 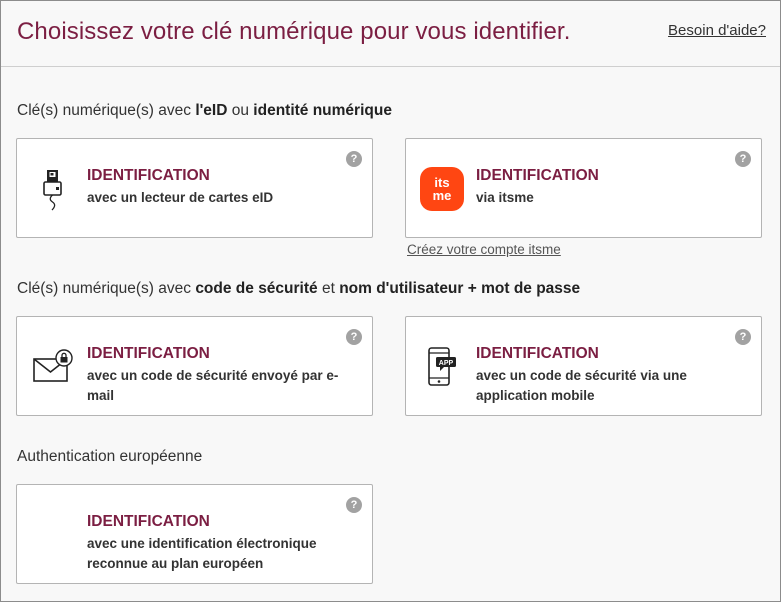 I want to click on section-text-bold: identité numérique, so click(x=322, y=110).